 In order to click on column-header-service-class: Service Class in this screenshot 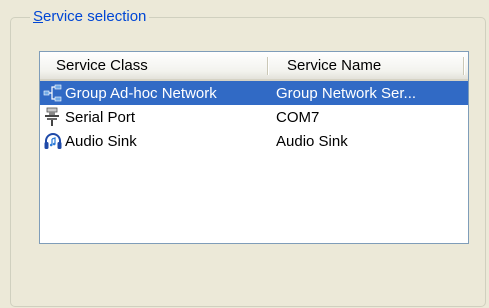, I will do `click(154, 65)`.